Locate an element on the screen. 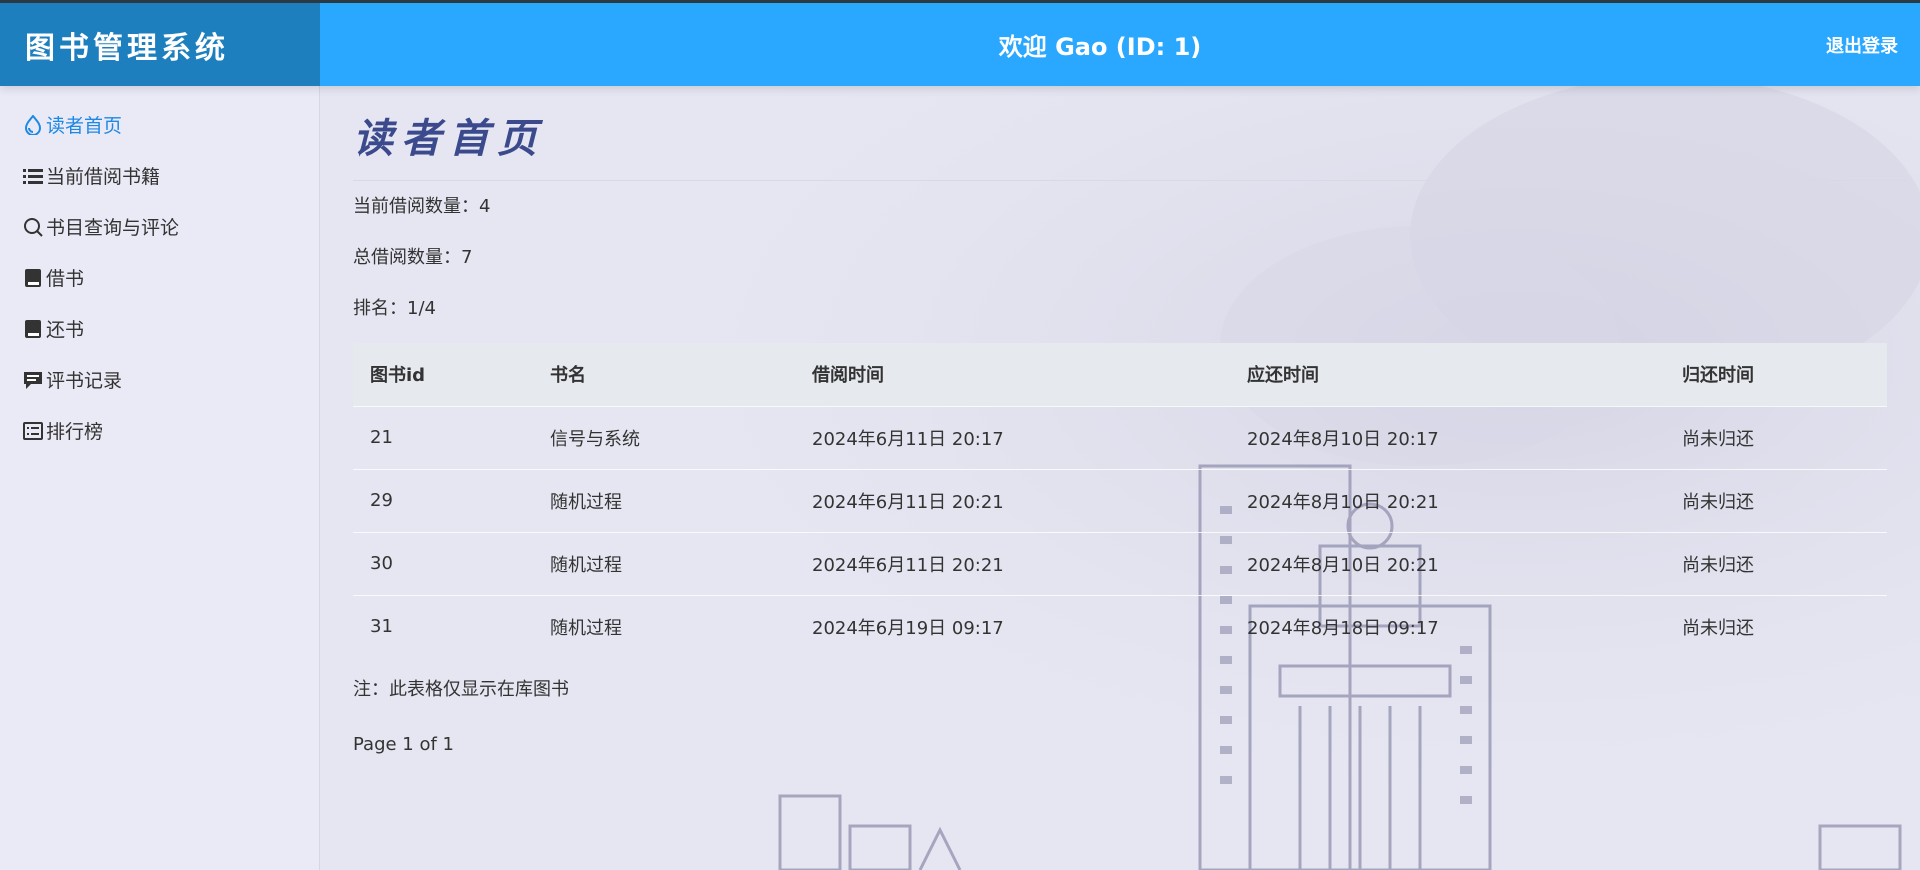 Image resolution: width=1920 pixels, height=870 pixels. sidebar-item-return: 还书 is located at coordinates (159, 328).